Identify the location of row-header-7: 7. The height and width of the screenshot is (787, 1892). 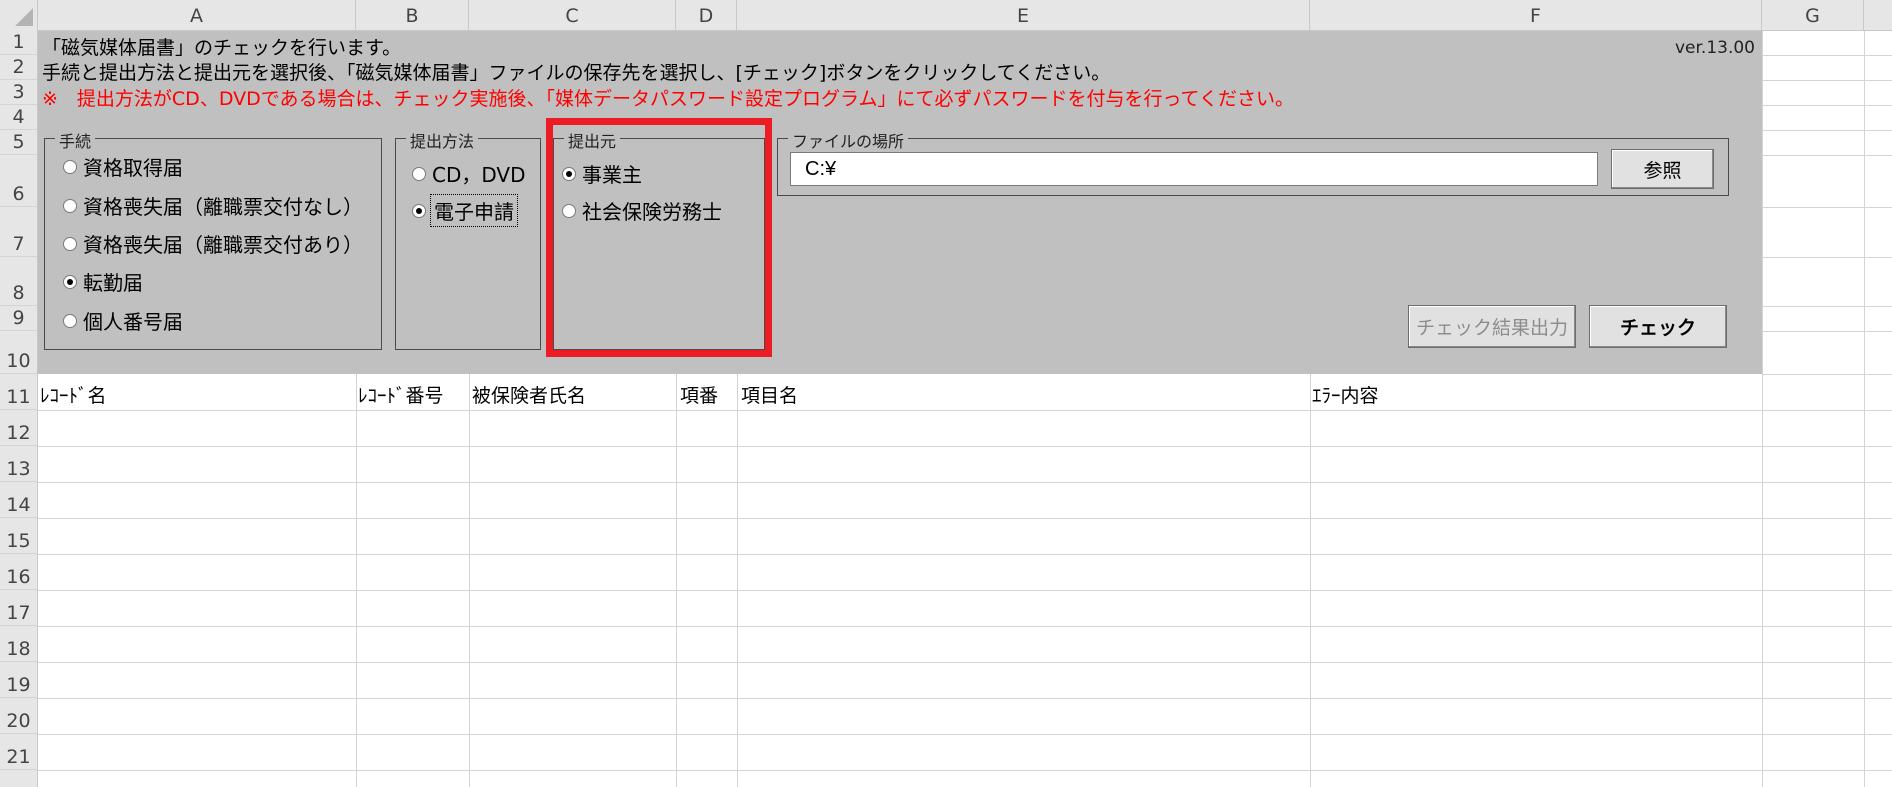
(18, 232).